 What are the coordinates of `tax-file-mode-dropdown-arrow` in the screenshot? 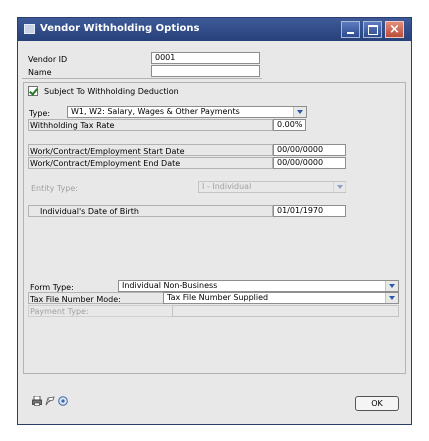 It's located at (391, 298).